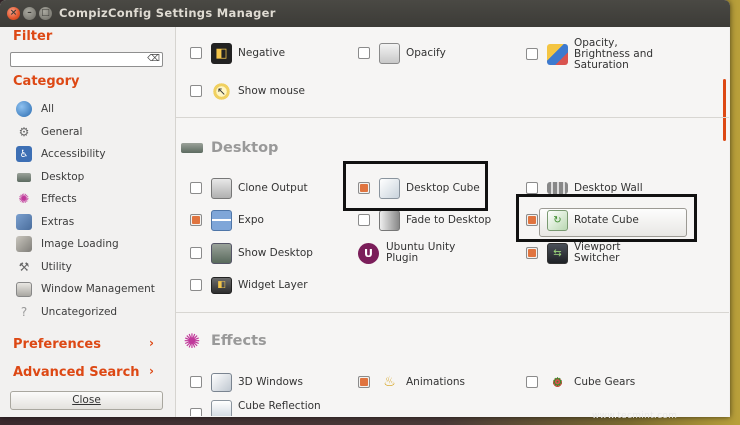 The width and height of the screenshot is (740, 425). I want to click on highlight-desktop-cube, so click(415, 186).